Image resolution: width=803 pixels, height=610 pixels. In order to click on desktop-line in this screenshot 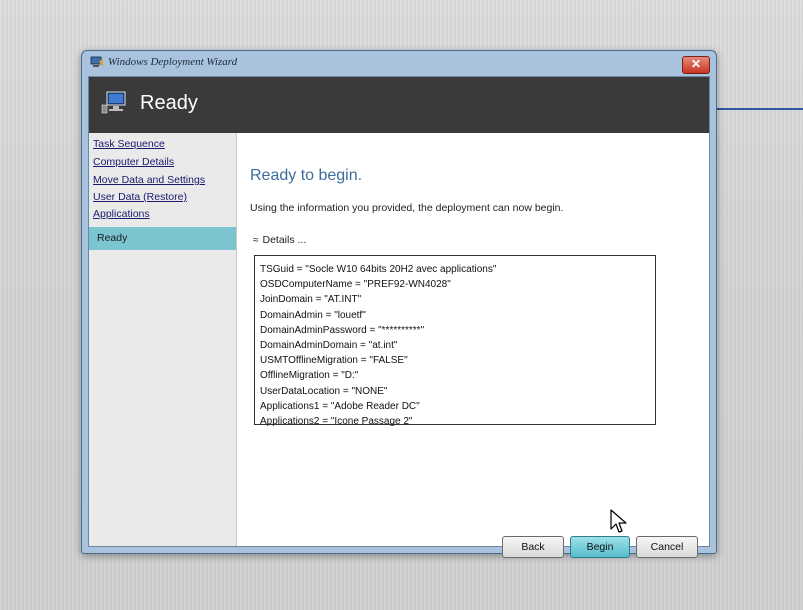, I will do `click(756, 109)`.